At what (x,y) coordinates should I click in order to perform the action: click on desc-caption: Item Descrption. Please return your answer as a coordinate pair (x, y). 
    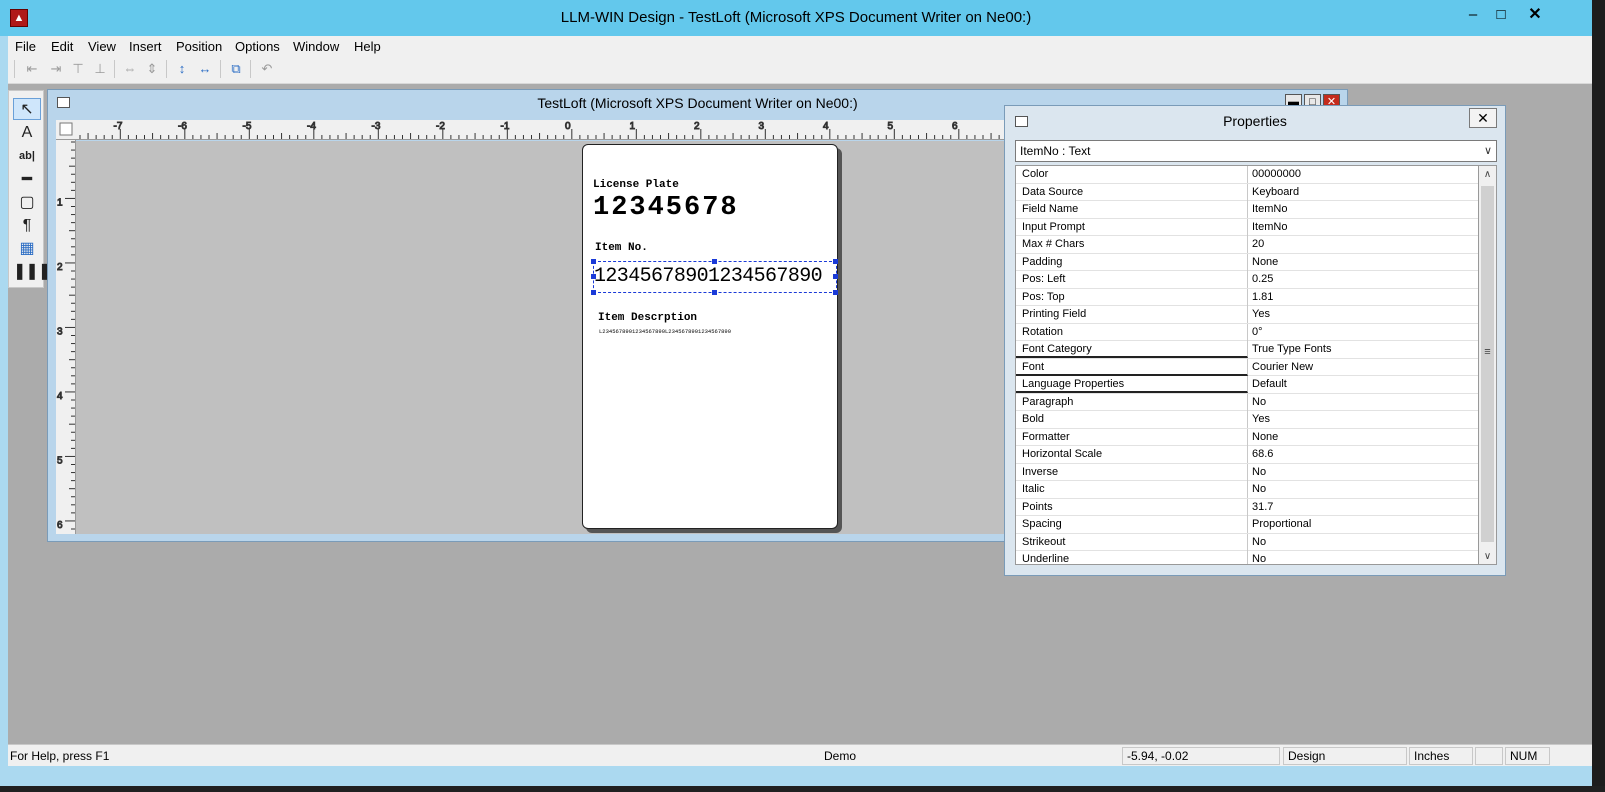
    Looking at the image, I should click on (647, 318).